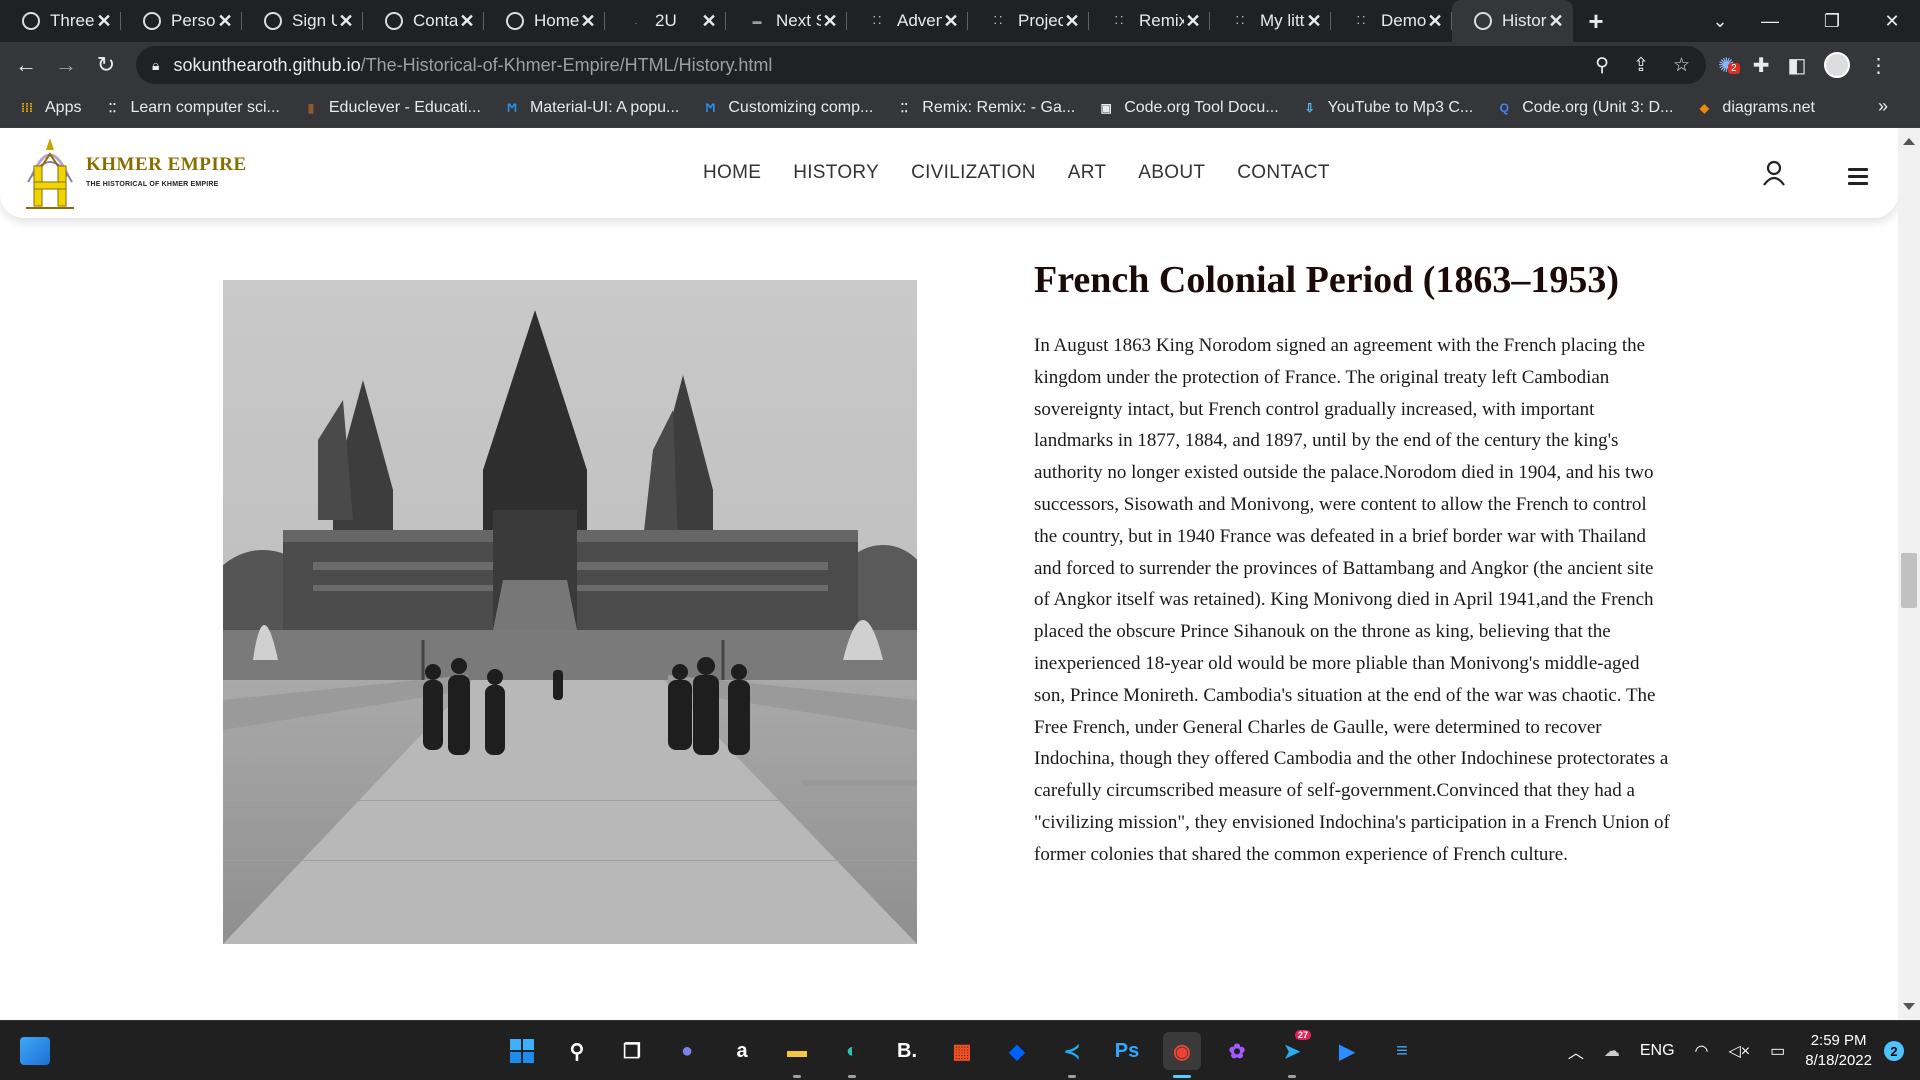 This screenshot has width=1920, height=1080. What do you see at coordinates (1512, 21) in the screenshot?
I see `browser-tab: Histor ✕` at bounding box center [1512, 21].